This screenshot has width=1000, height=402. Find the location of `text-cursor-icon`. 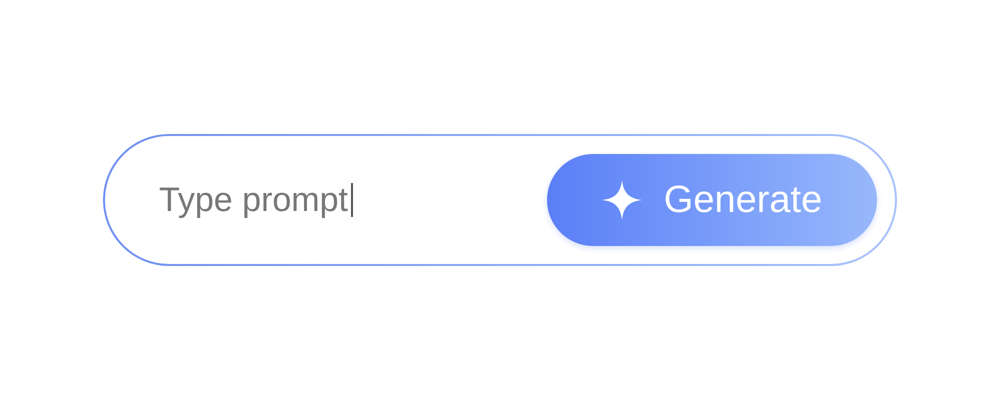

text-cursor-icon is located at coordinates (351, 200).